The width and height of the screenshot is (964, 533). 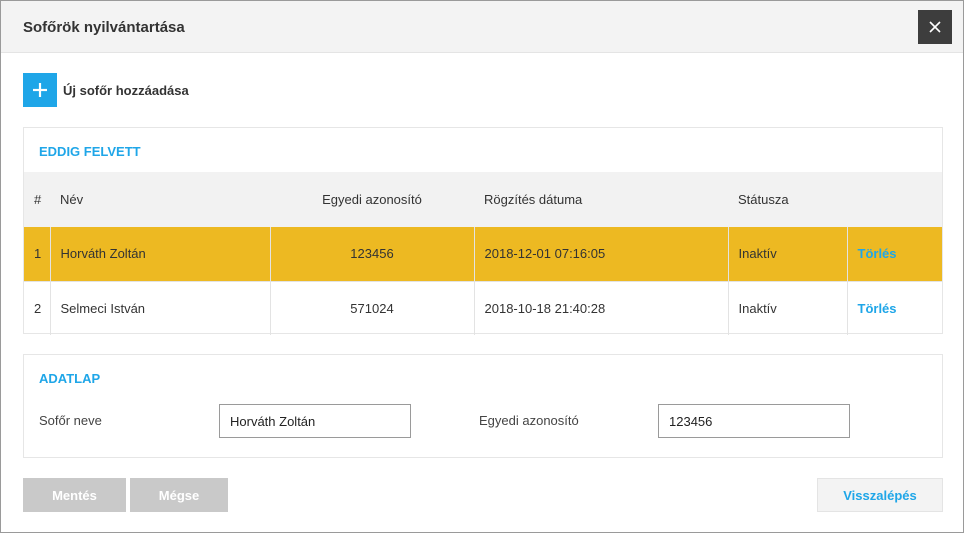 What do you see at coordinates (529, 420) in the screenshot?
I see `unique-id-label: Egyedi azonosító` at bounding box center [529, 420].